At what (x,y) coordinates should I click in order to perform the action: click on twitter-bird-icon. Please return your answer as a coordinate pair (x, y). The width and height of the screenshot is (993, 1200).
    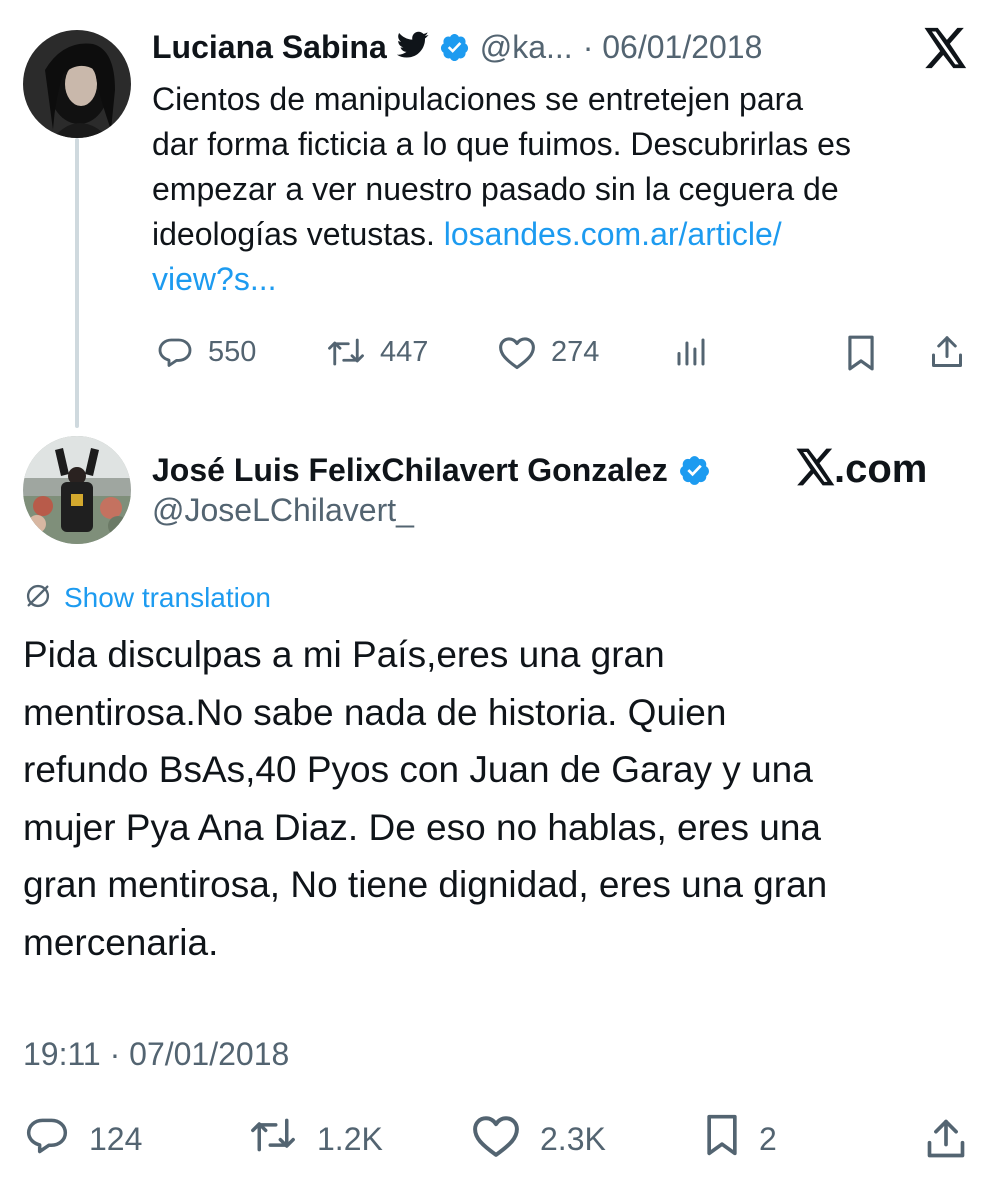
    Looking at the image, I should click on (412, 47).